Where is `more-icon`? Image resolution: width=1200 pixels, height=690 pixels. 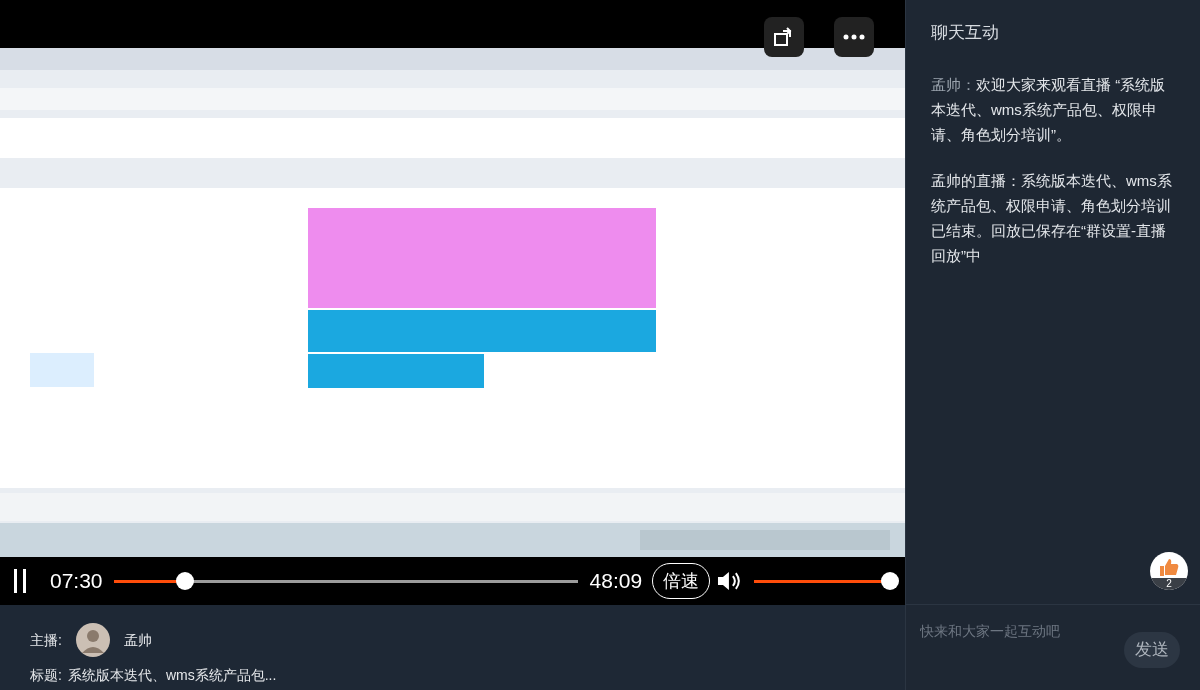 more-icon is located at coordinates (854, 37).